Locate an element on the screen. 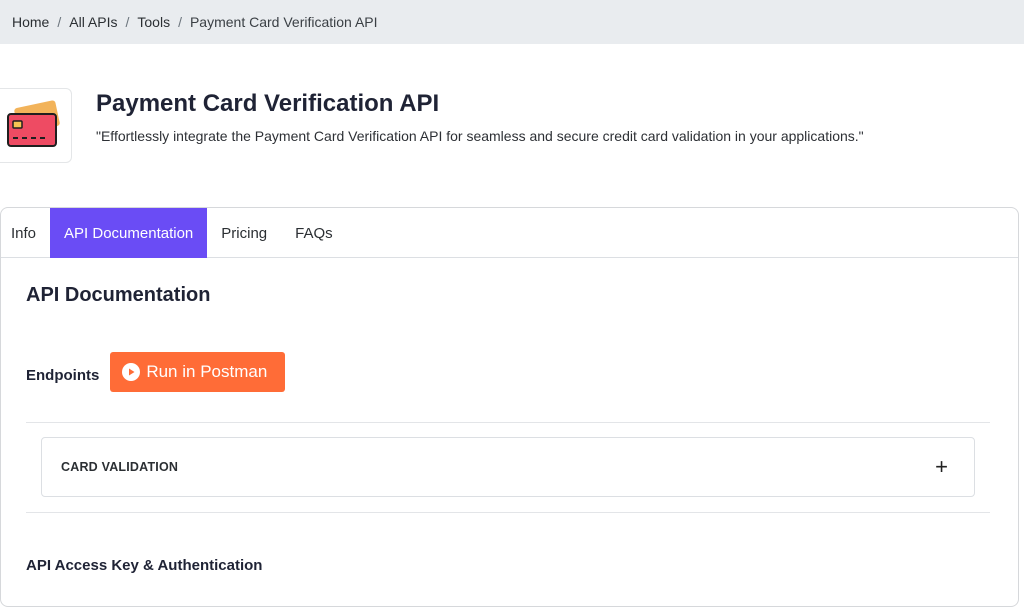 The height and width of the screenshot is (607, 1024). tab-info: Info is located at coordinates (25, 233).